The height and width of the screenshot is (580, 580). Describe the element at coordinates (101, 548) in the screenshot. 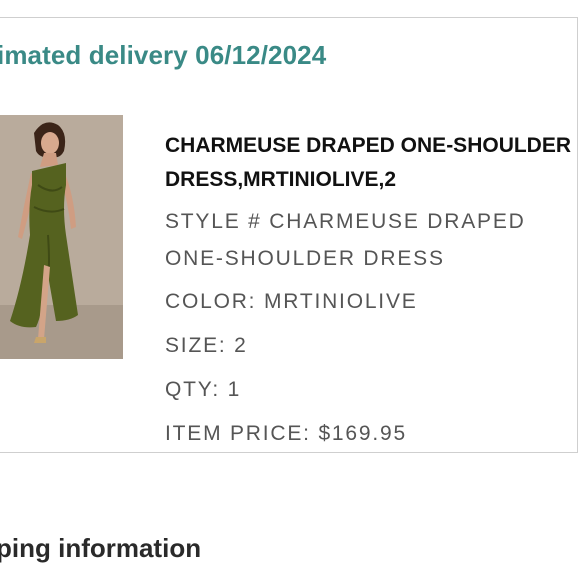

I see `shipping-information-heading: ping information` at that location.